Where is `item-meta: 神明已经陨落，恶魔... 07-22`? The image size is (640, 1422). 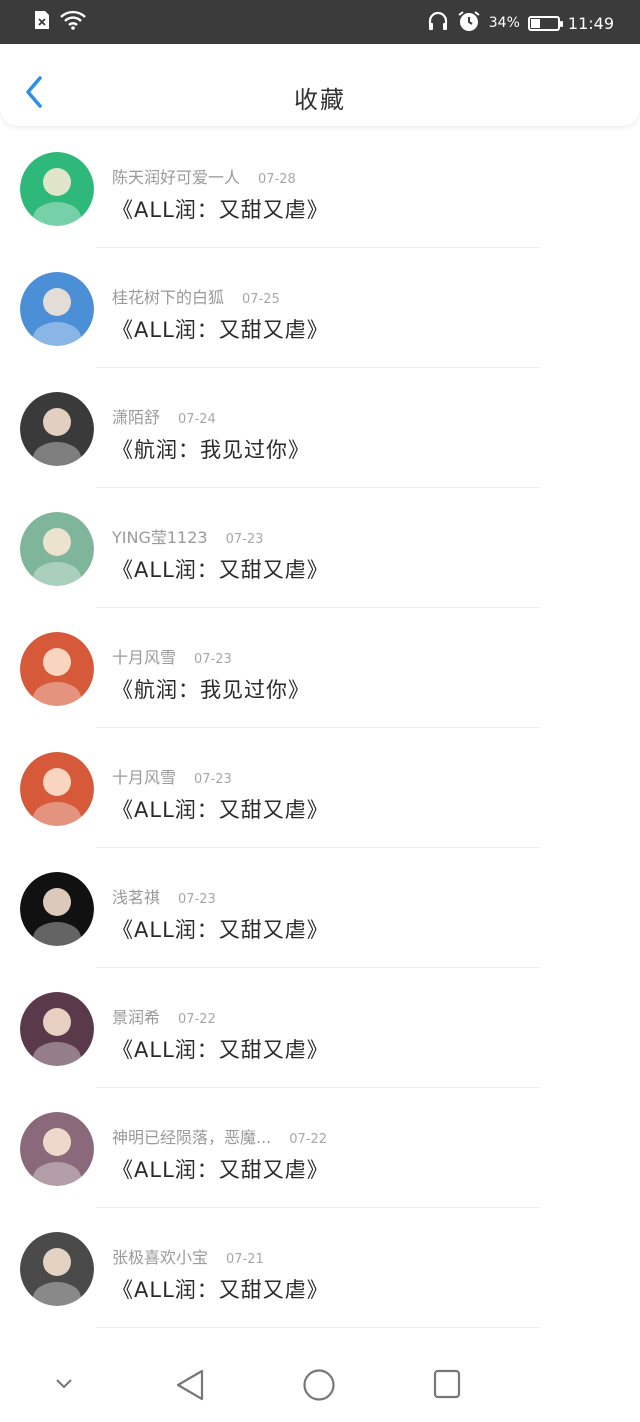
item-meta: 神明已经陨落，恶魔... 07-22 is located at coordinates (219, 1136).